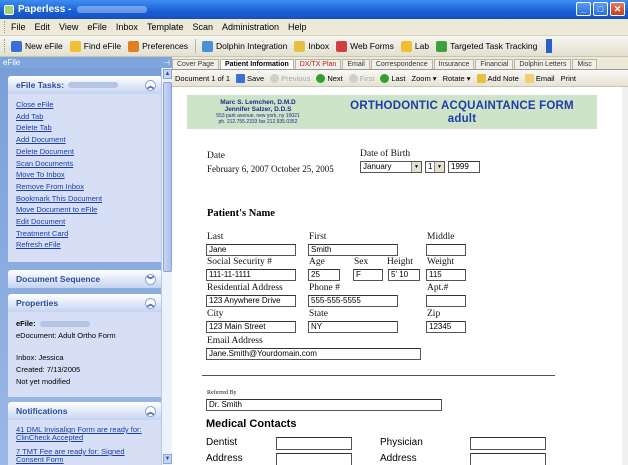 This screenshot has height=465, width=628. I want to click on task-add-tab: Add Tab, so click(89, 117).